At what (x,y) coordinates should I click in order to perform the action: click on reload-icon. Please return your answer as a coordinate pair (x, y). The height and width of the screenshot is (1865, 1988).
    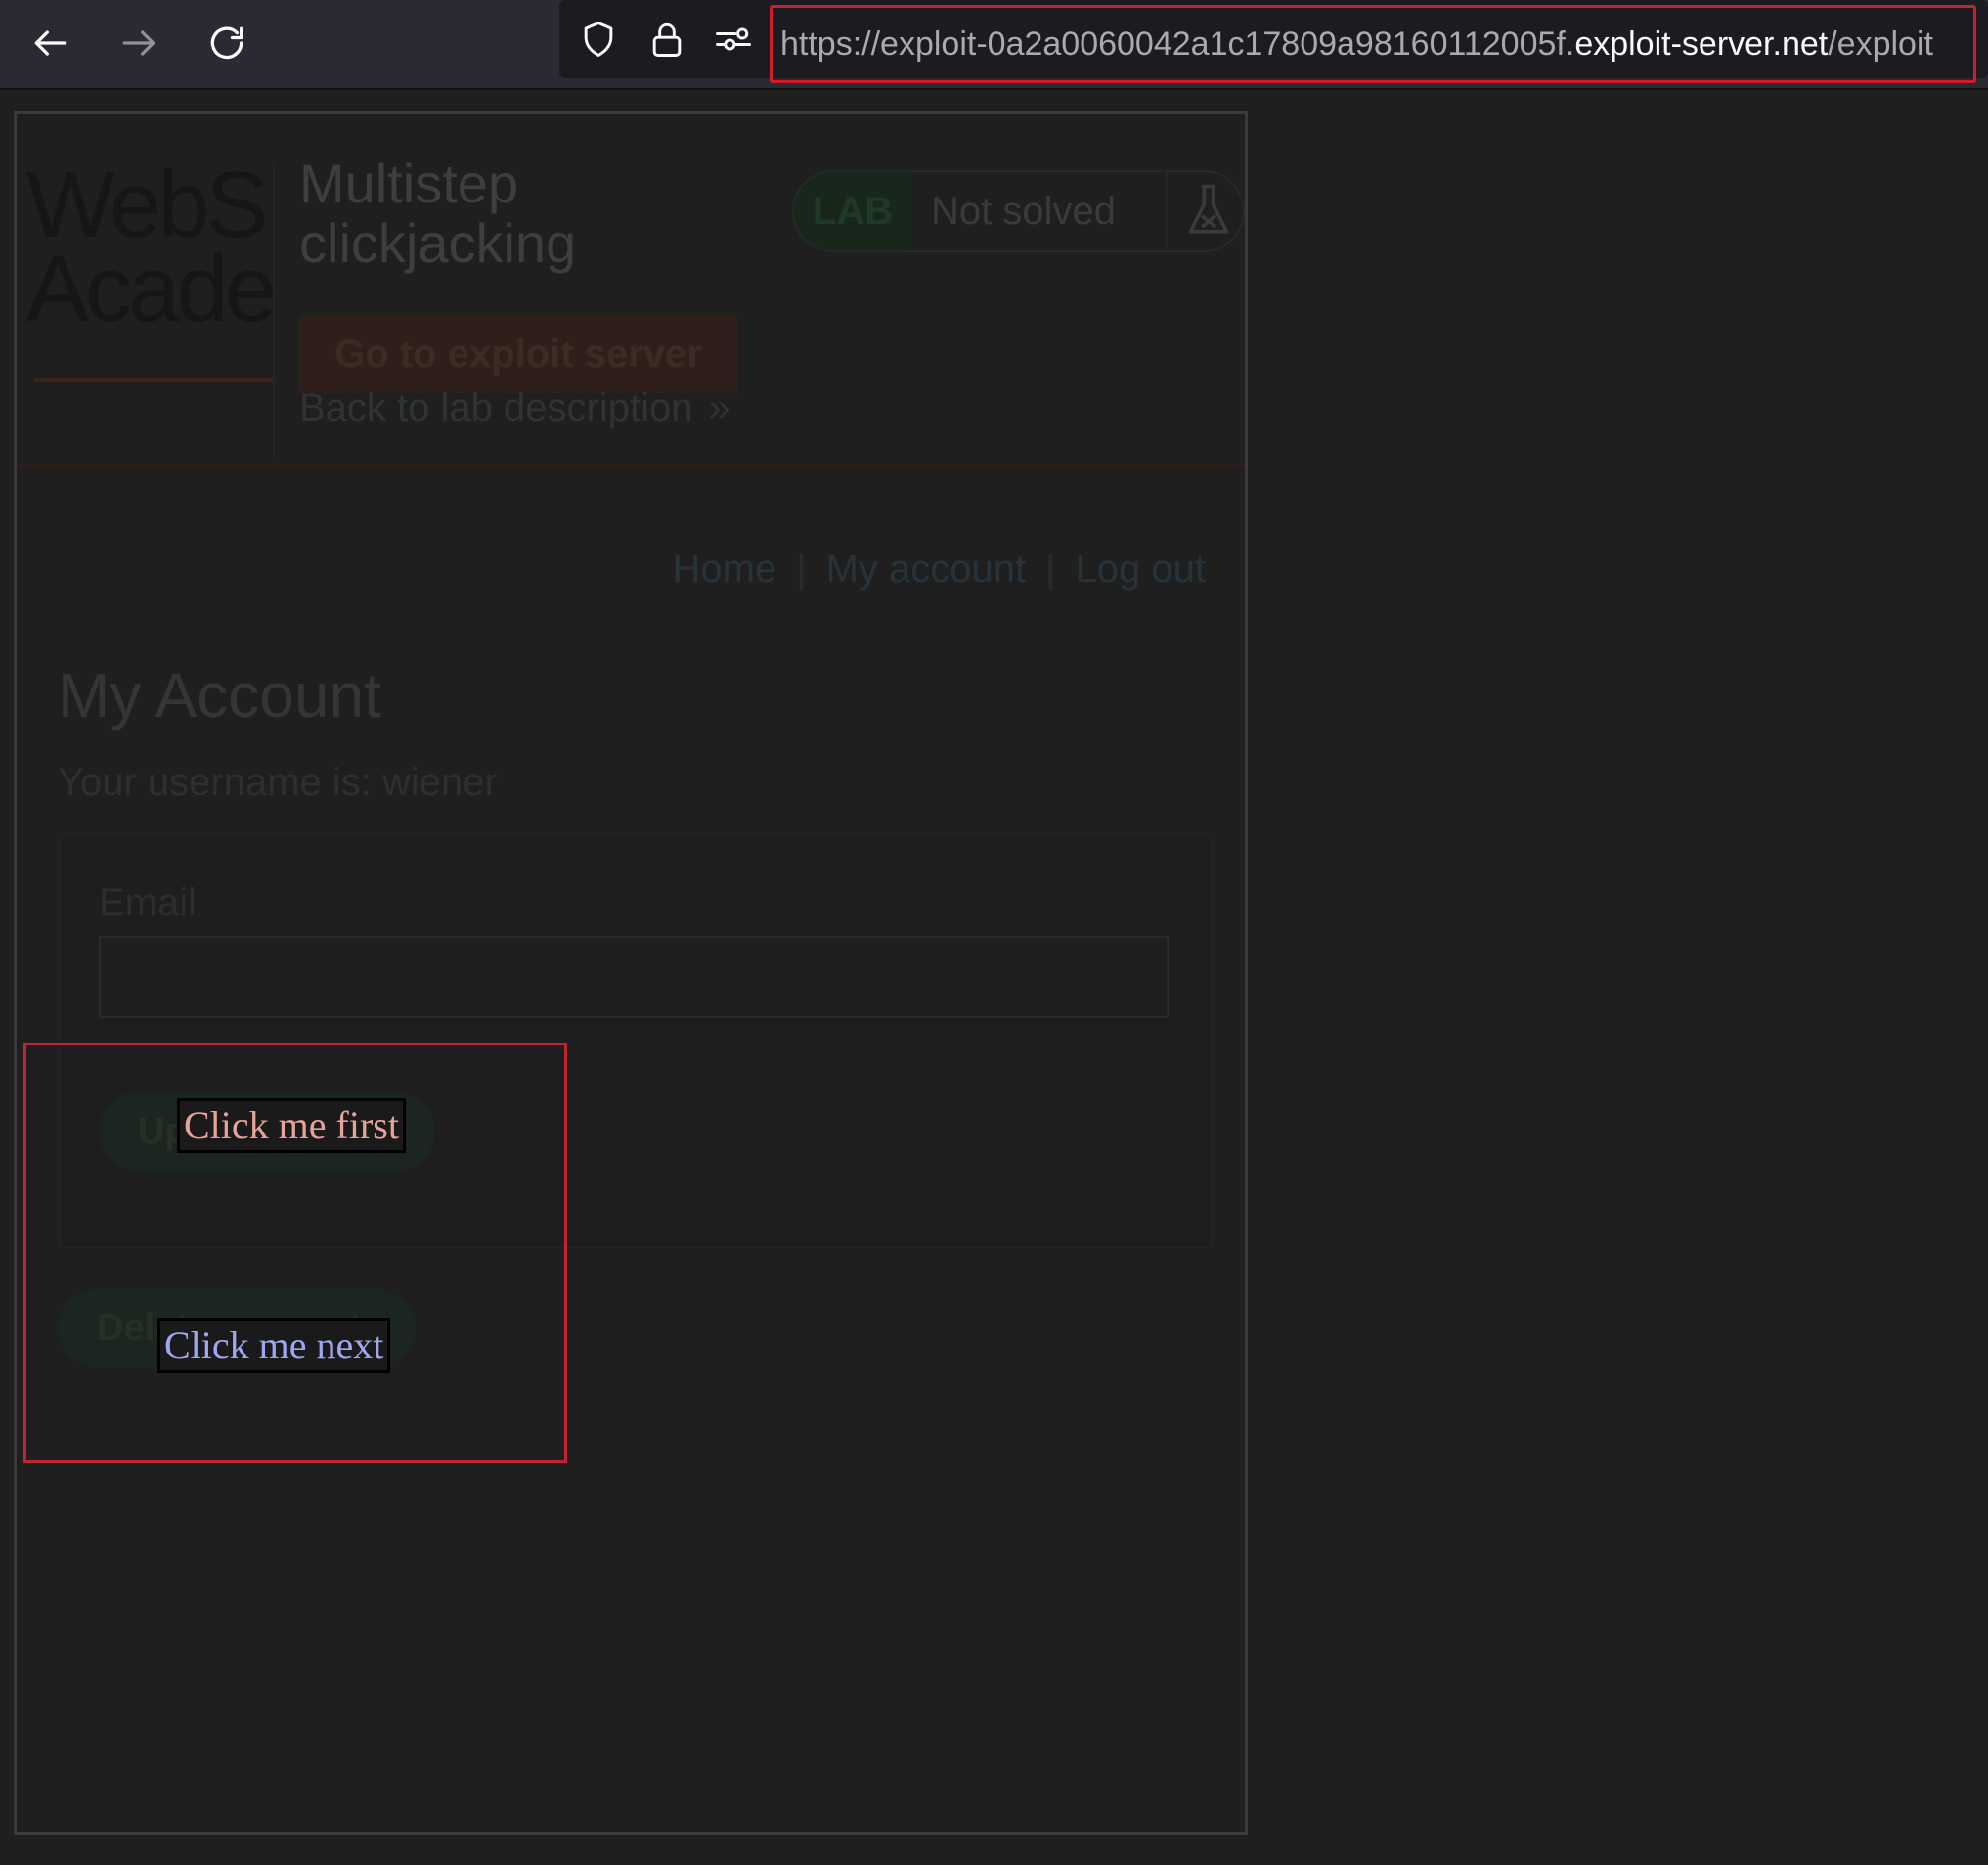
    Looking at the image, I should click on (226, 43).